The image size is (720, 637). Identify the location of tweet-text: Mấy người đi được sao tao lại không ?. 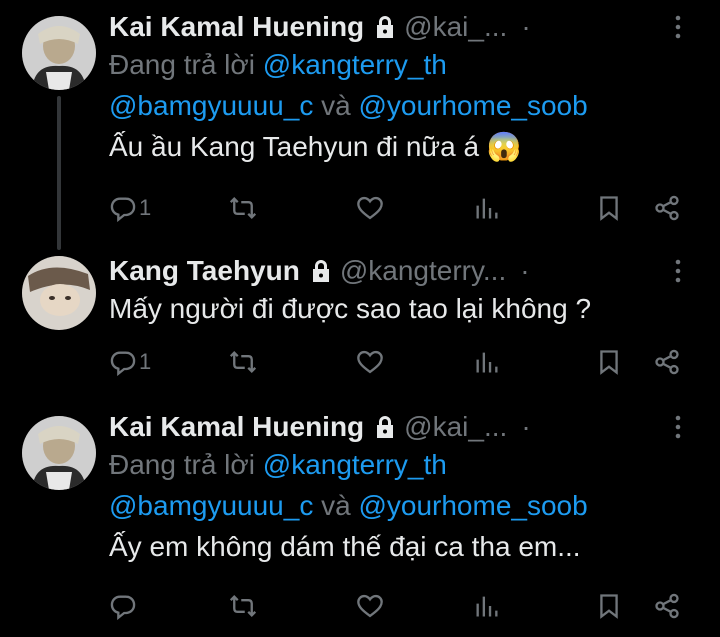
(350, 308).